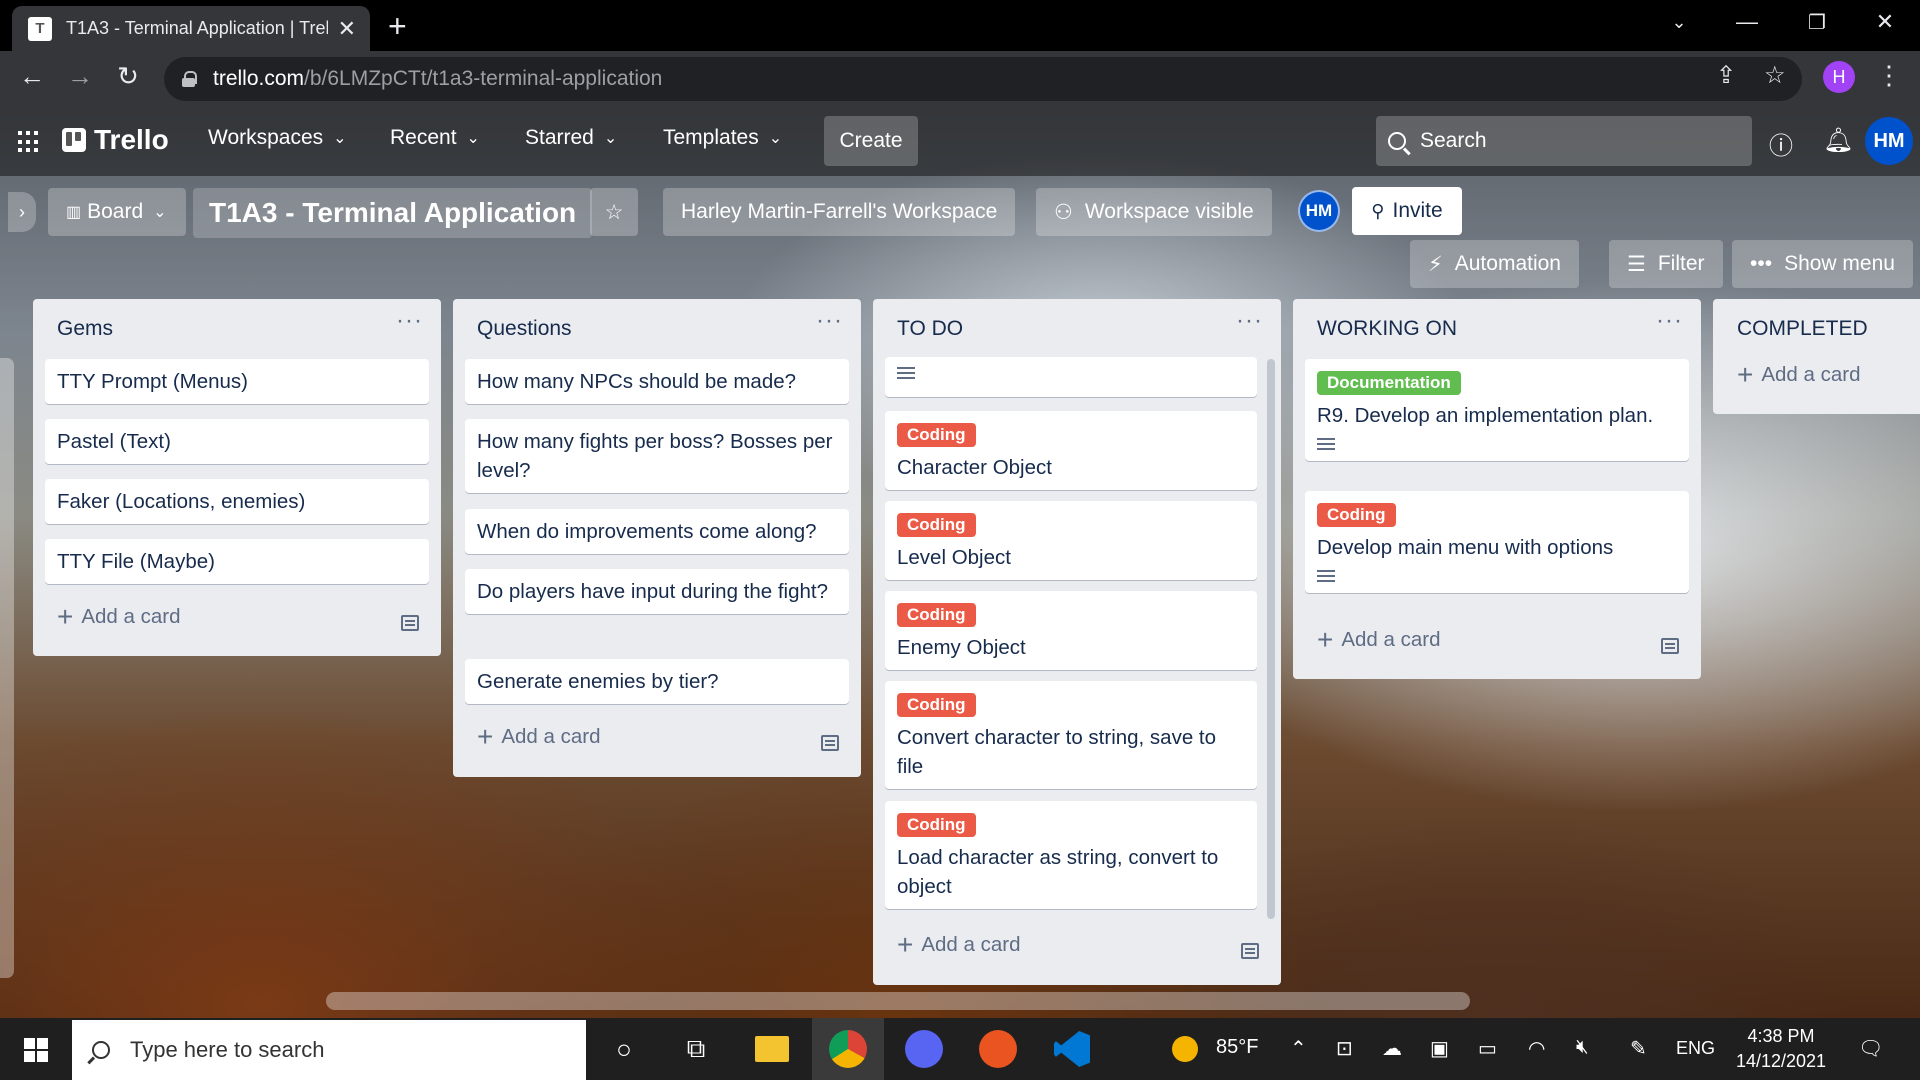 This screenshot has height=1080, width=1920. Describe the element at coordinates (1344, 1048) in the screenshot. I see `meet-now-icon: ⊡` at that location.